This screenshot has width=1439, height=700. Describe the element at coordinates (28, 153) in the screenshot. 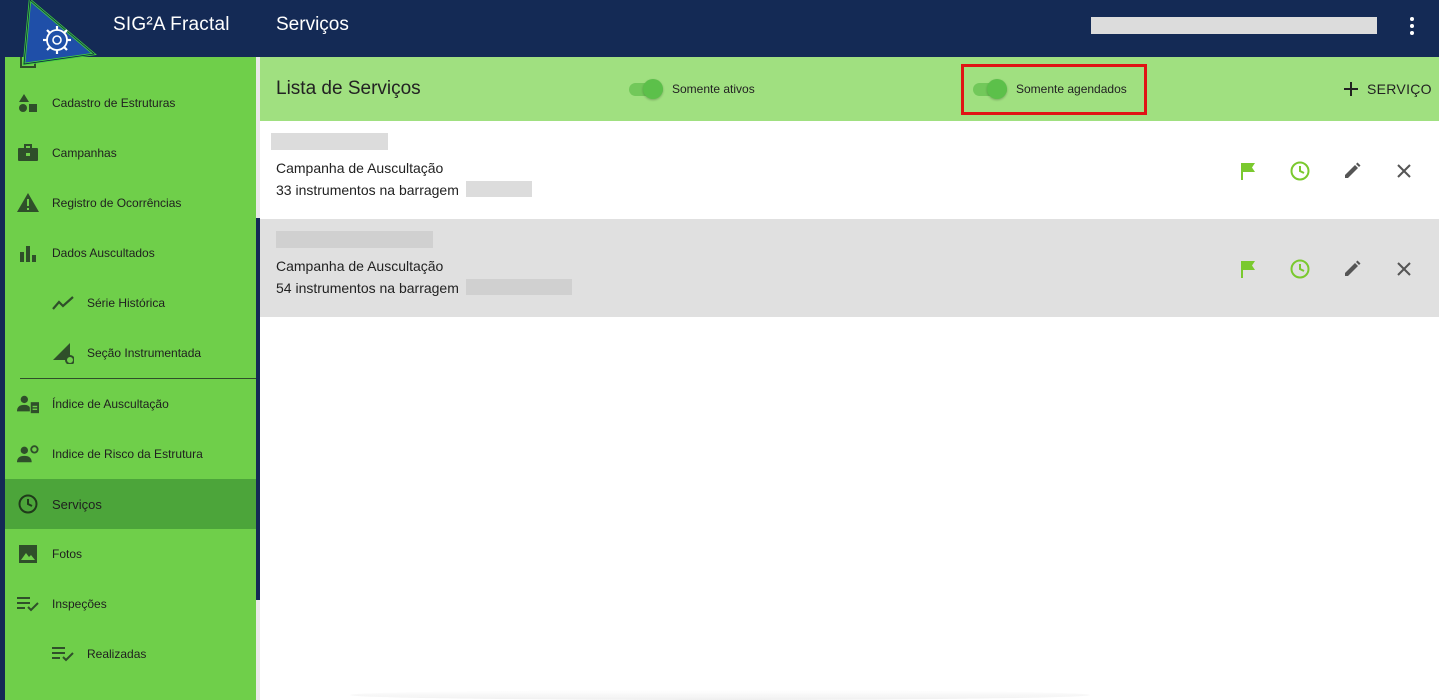

I see `briefcase-icon` at that location.